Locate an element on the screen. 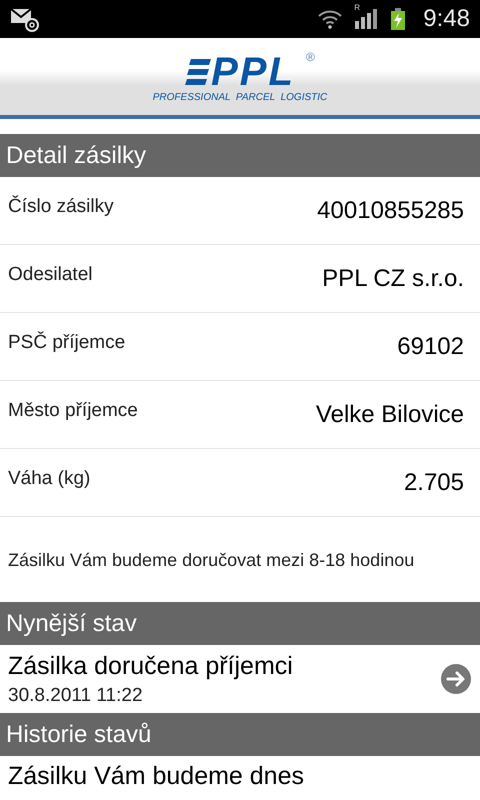 The height and width of the screenshot is (800, 480). signal-icon is located at coordinates (367, 19).